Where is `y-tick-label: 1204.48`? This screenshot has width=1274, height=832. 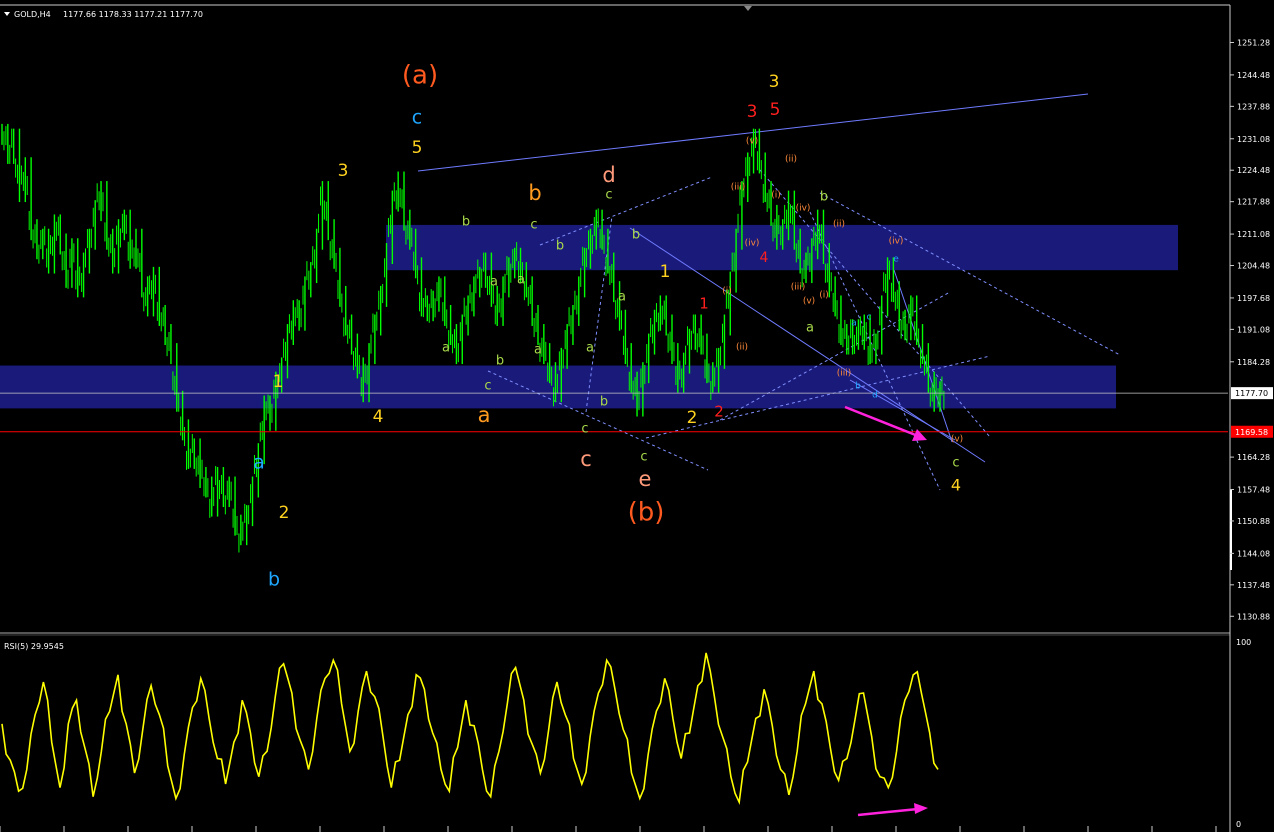
y-tick-label: 1204.48 is located at coordinates (1253, 266).